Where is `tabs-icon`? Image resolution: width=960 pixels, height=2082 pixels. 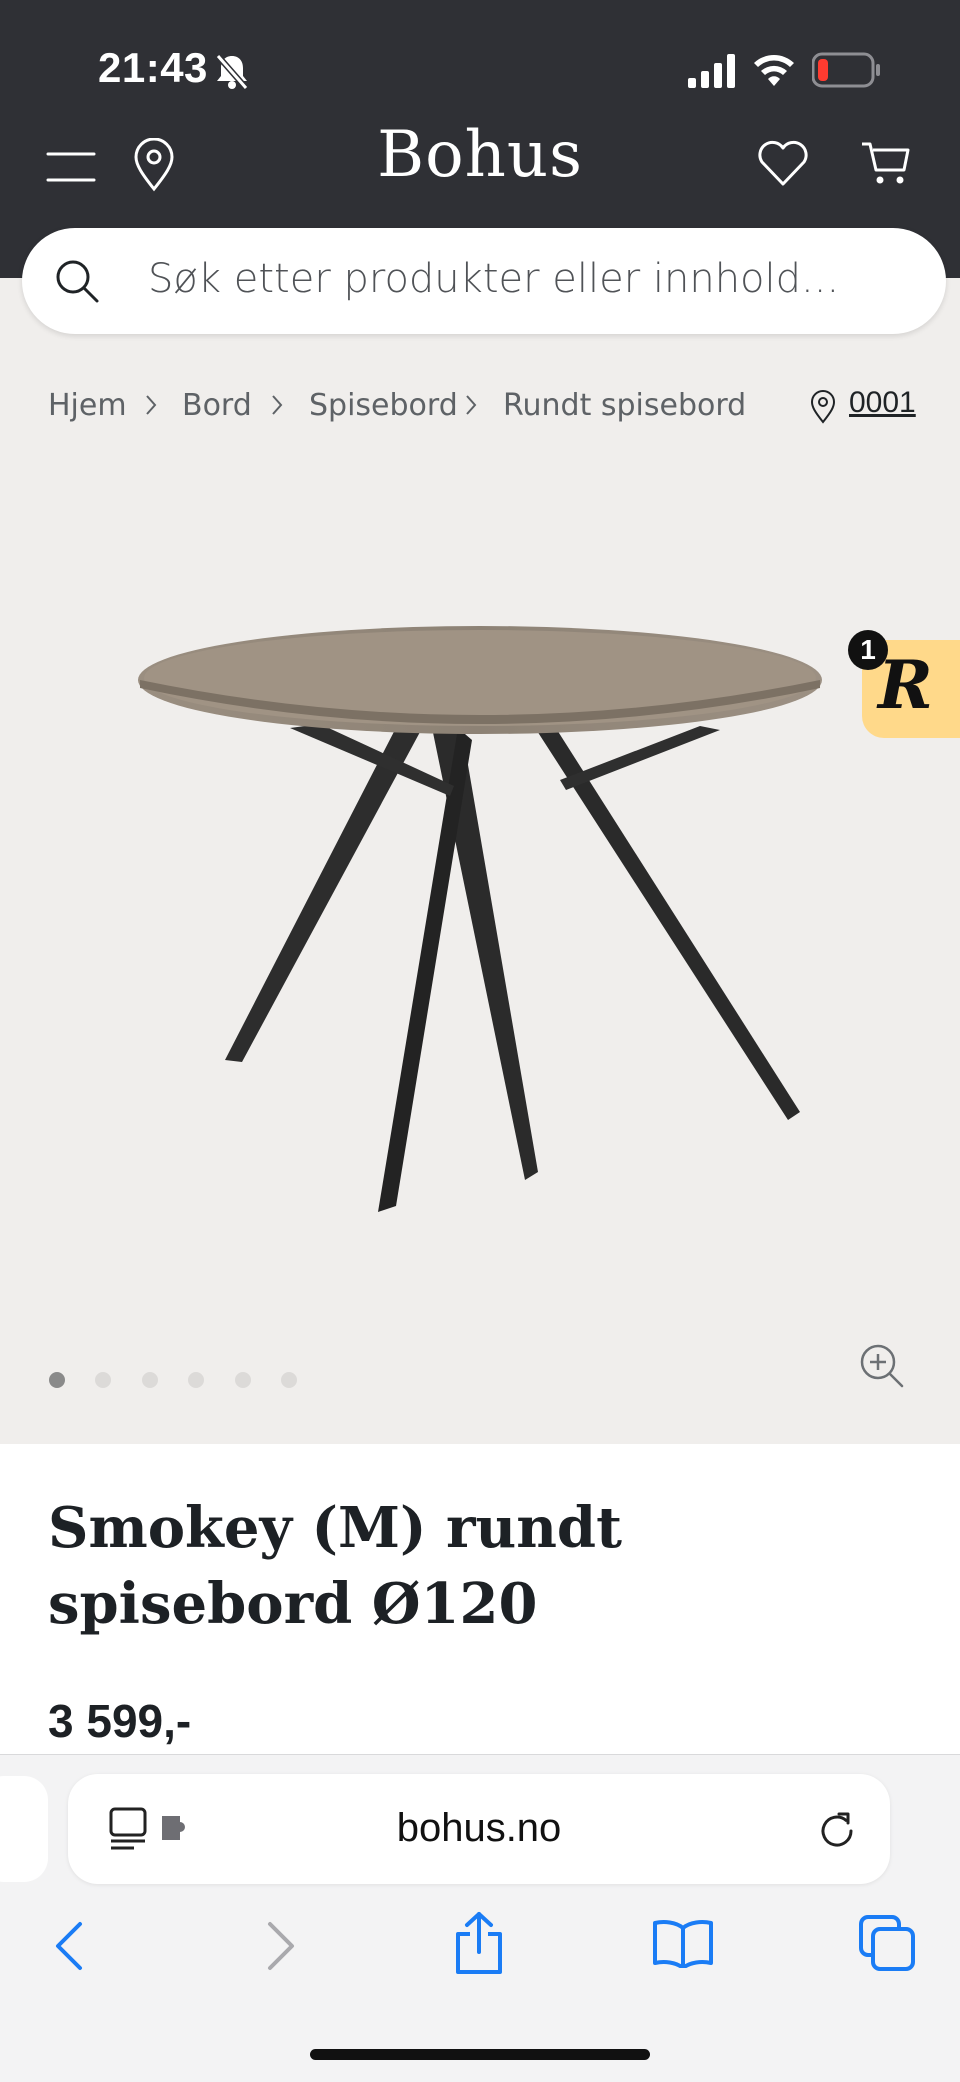 tabs-icon is located at coordinates (887, 1943).